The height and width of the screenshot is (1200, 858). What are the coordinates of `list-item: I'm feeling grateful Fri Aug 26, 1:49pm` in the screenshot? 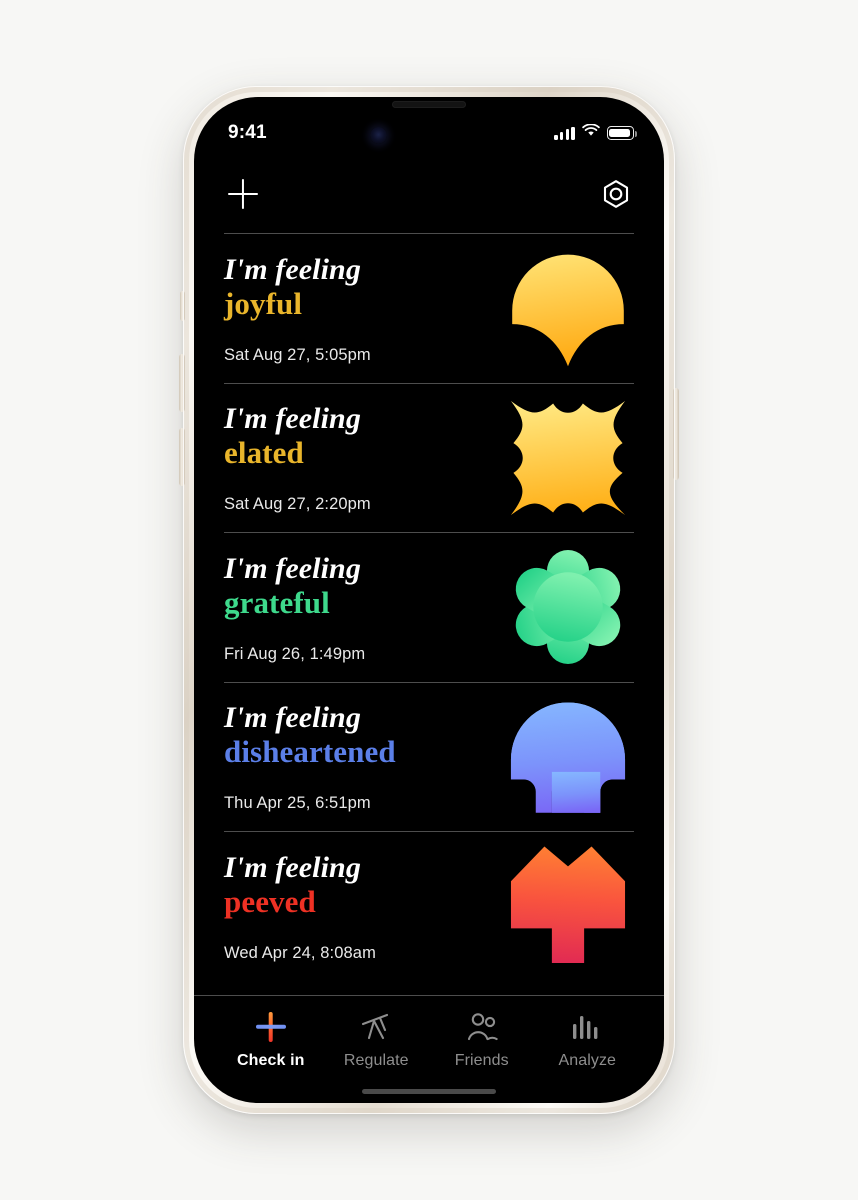 It's located at (429, 607).